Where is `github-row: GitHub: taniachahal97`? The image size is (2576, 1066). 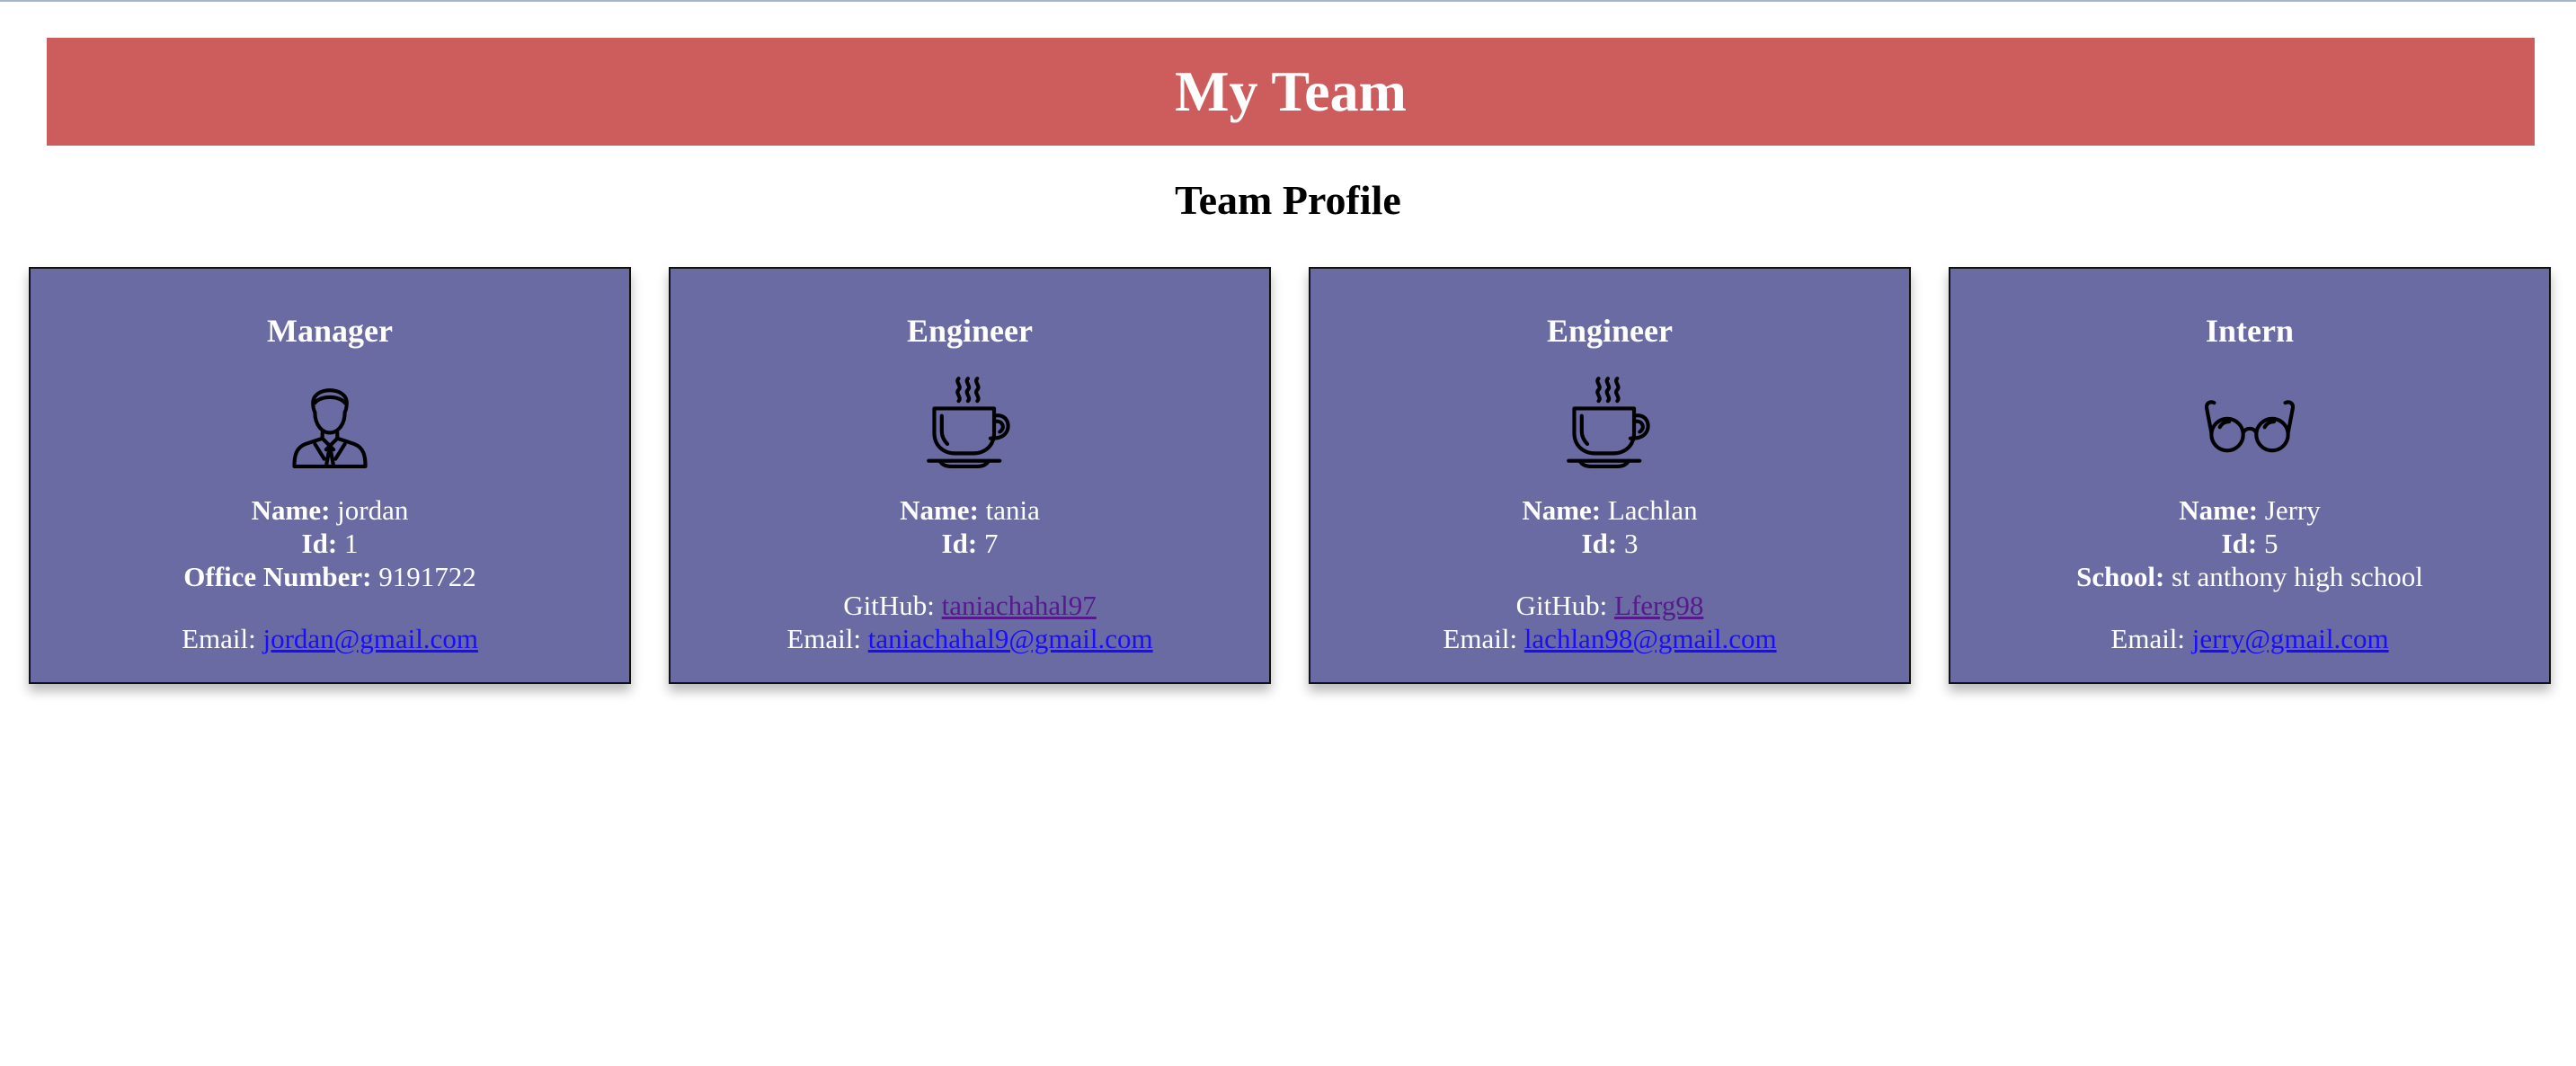
github-row: GitHub: taniachahal97 is located at coordinates (970, 606).